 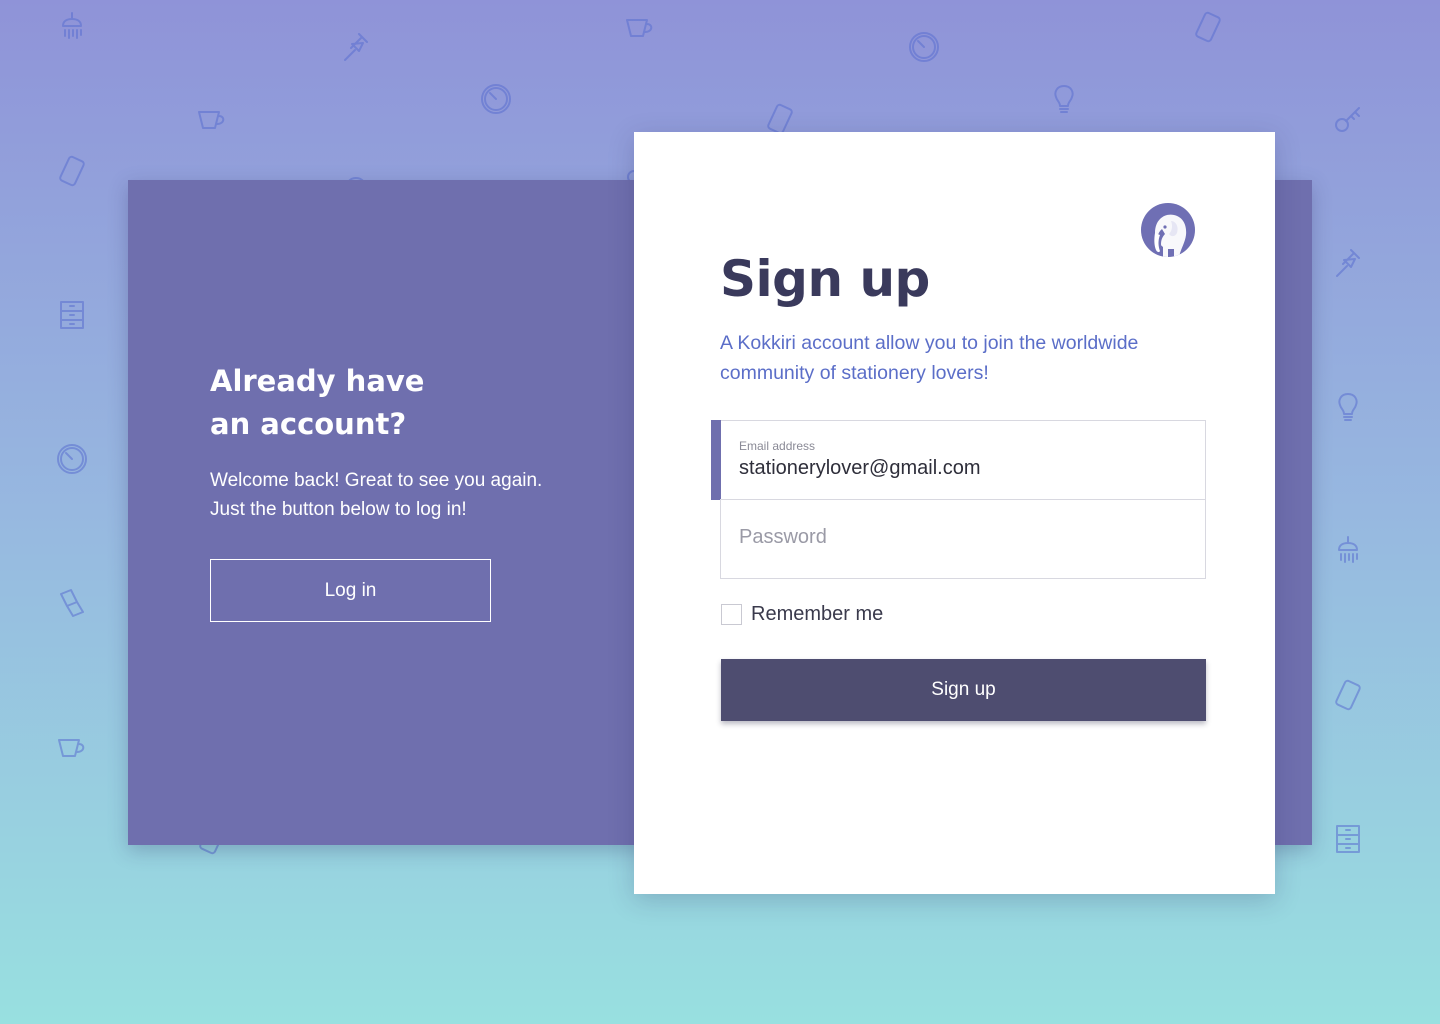 I want to click on login-panel-title: Already have an account?, so click(x=370, y=403).